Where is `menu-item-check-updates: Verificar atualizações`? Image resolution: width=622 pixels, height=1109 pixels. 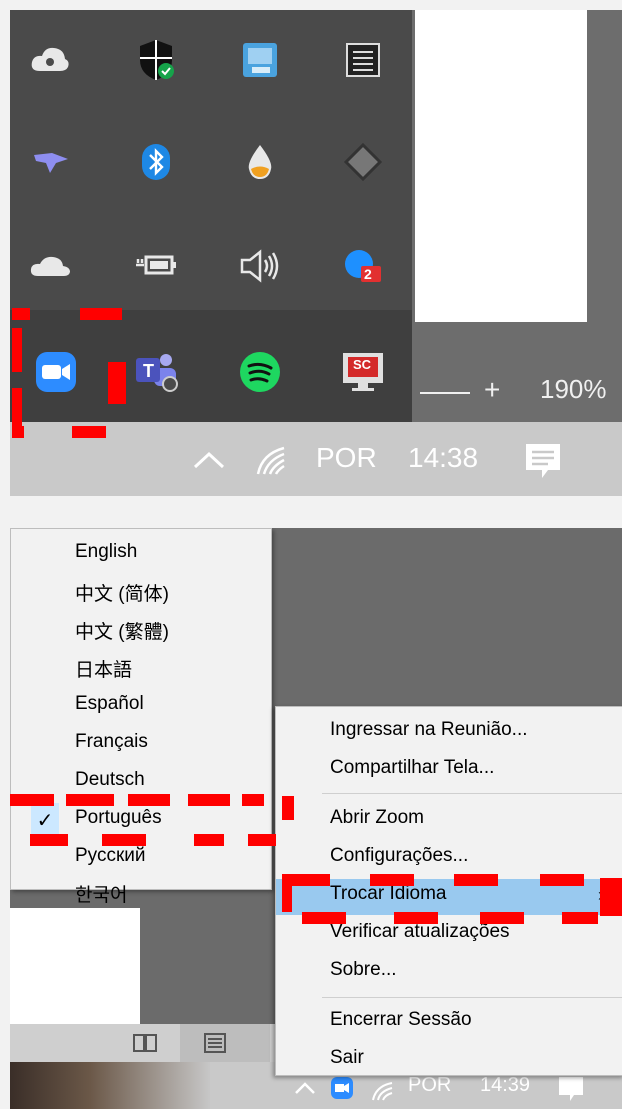 menu-item-check-updates: Verificar atualizações is located at coordinates (420, 932).